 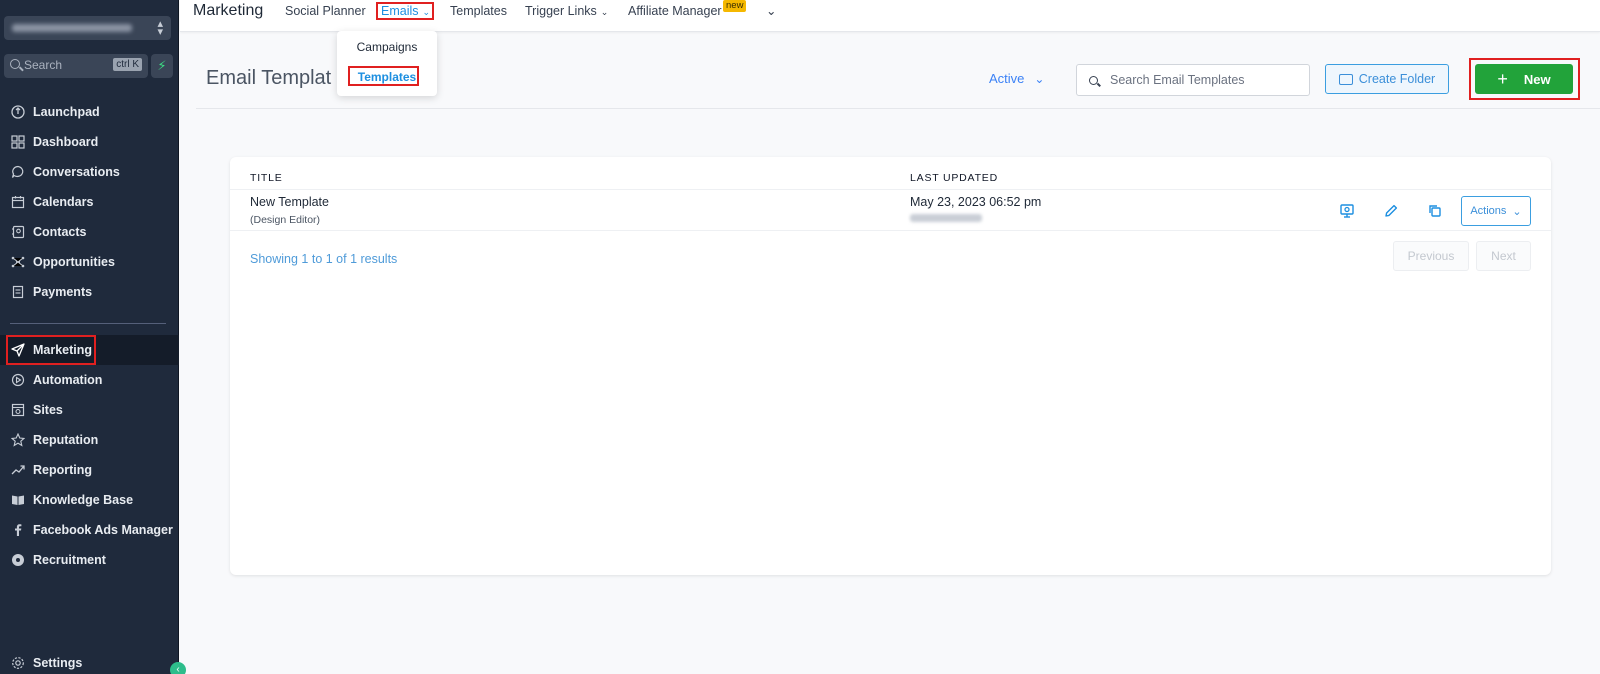 I want to click on sidebar-search-placeholder: Search, so click(x=43, y=65).